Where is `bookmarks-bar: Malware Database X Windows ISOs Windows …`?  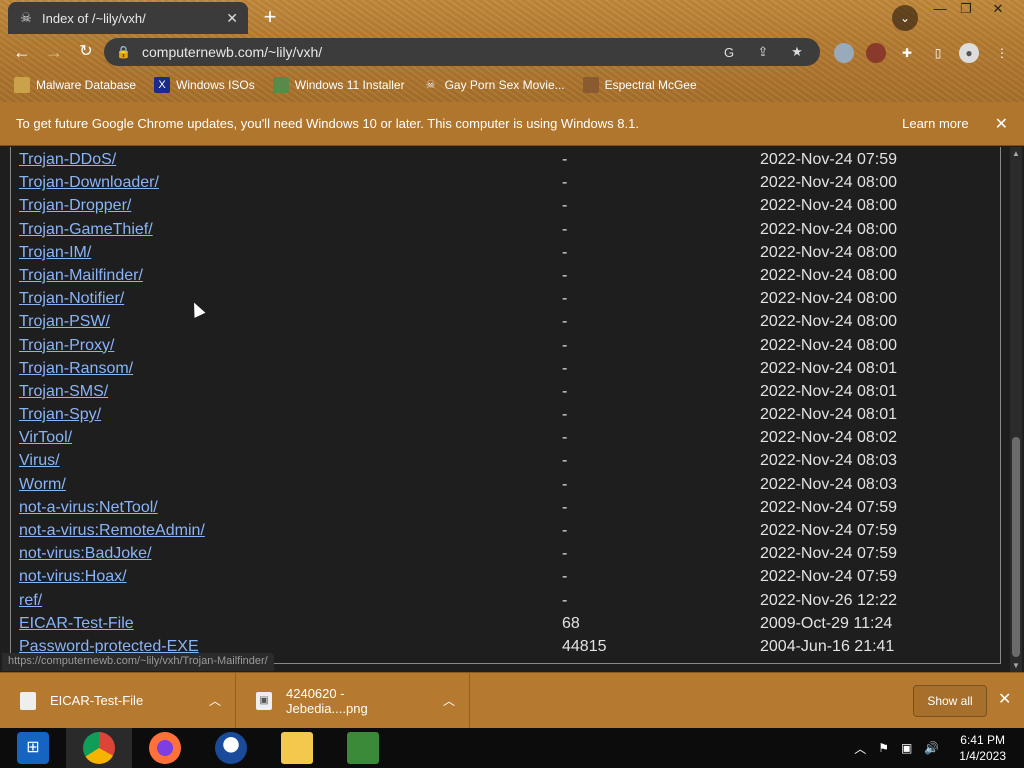
bookmarks-bar: Malware Database X Windows ISOs Windows … is located at coordinates (512, 85).